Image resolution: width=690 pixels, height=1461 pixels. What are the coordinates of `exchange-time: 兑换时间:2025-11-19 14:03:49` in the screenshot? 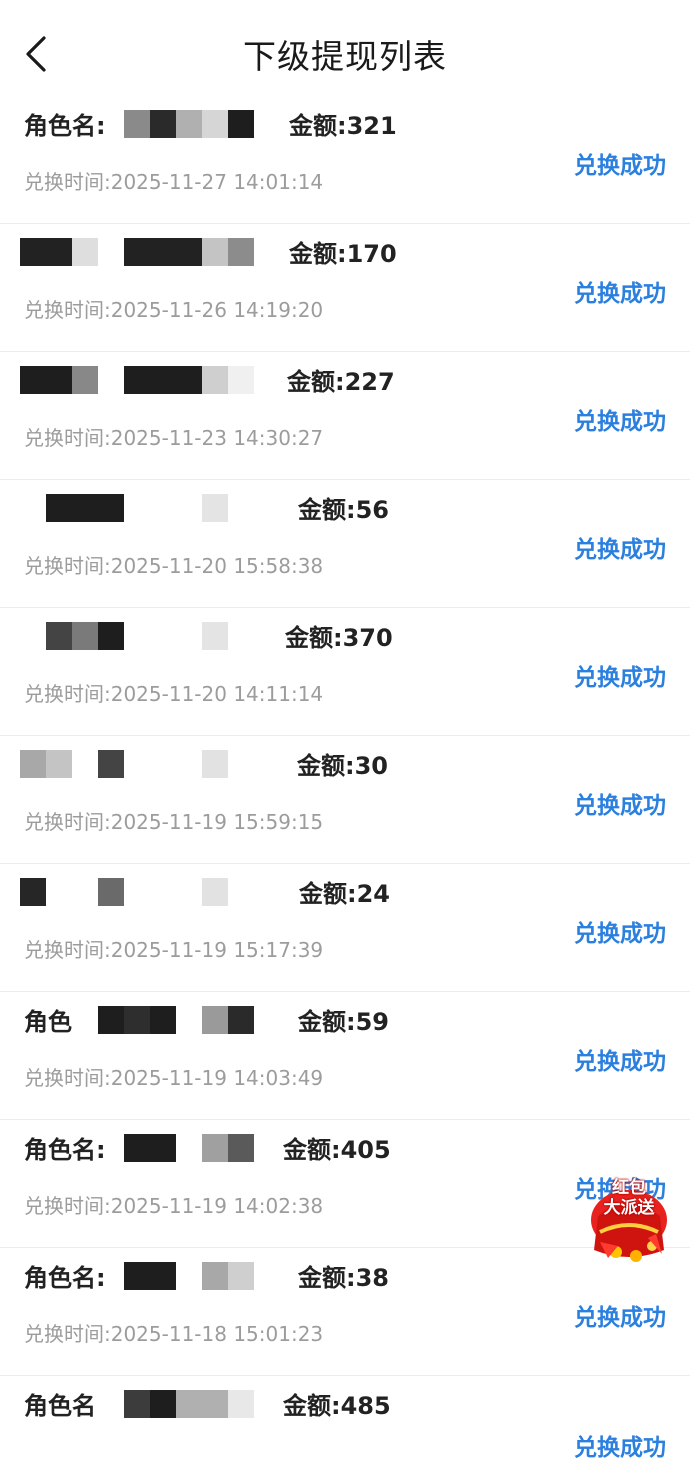 It's located at (174, 1078).